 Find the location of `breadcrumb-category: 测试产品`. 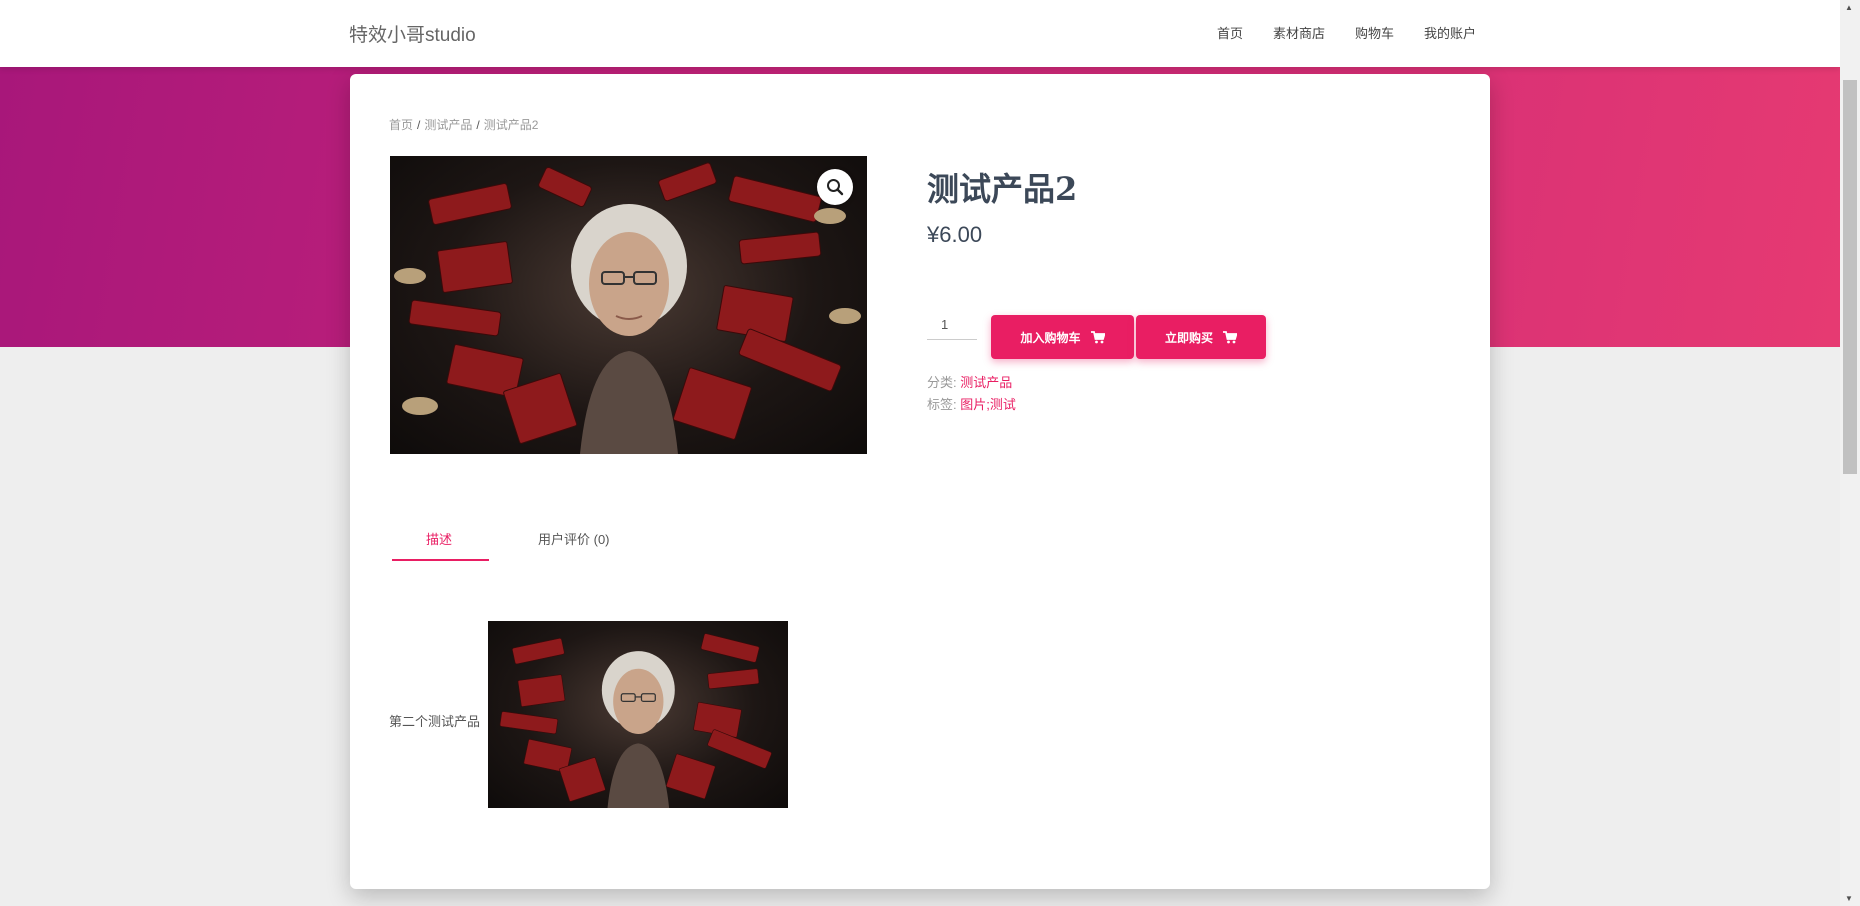

breadcrumb-category: 测试产品 is located at coordinates (448, 125).